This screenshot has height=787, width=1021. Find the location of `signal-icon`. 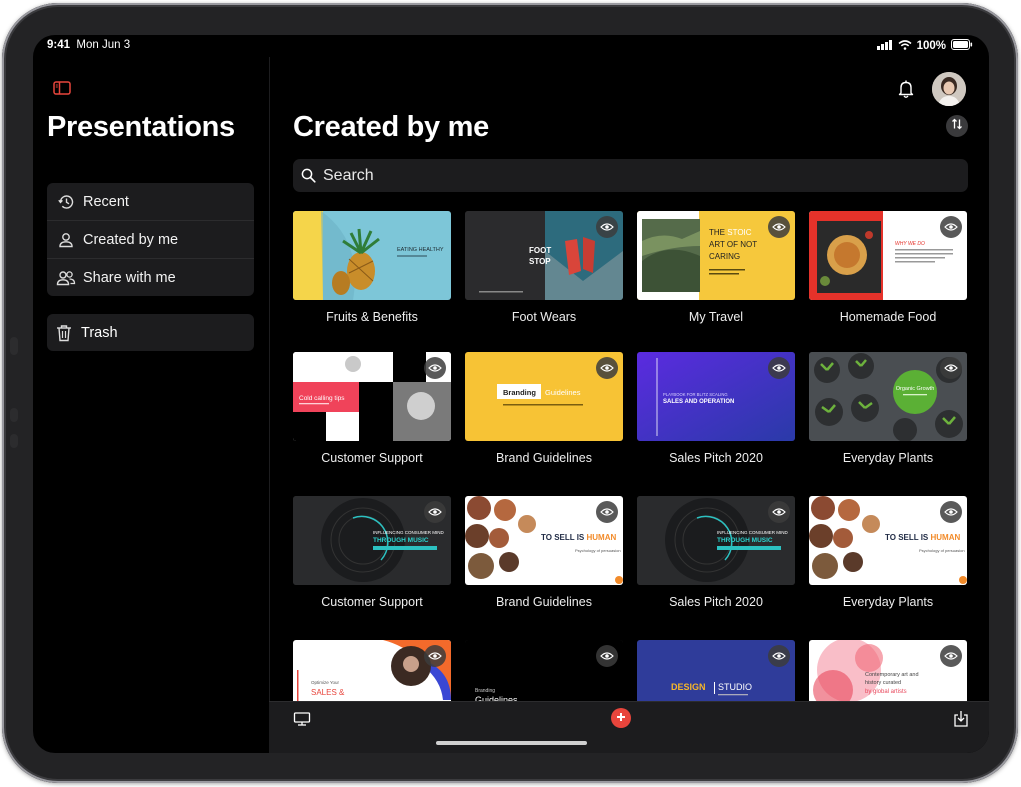

signal-icon is located at coordinates (884, 46).